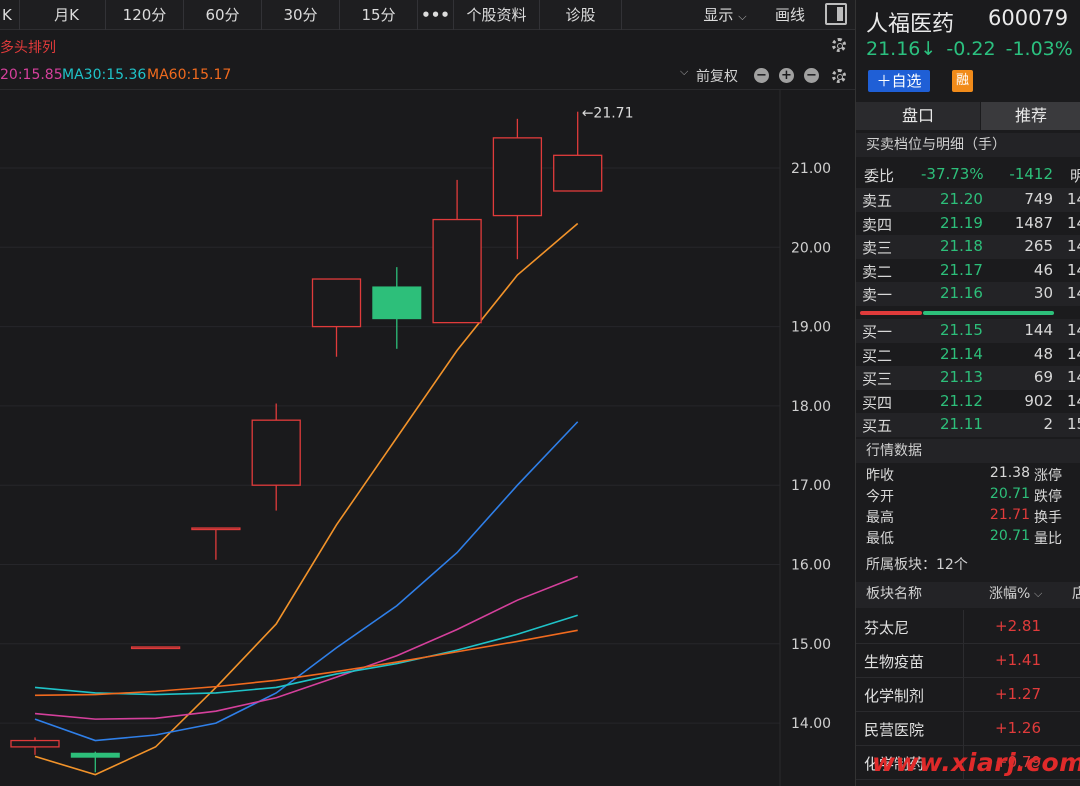 The image size is (1080, 786). What do you see at coordinates (880, 539) in the screenshot?
I see `stat-label: 最低` at bounding box center [880, 539].